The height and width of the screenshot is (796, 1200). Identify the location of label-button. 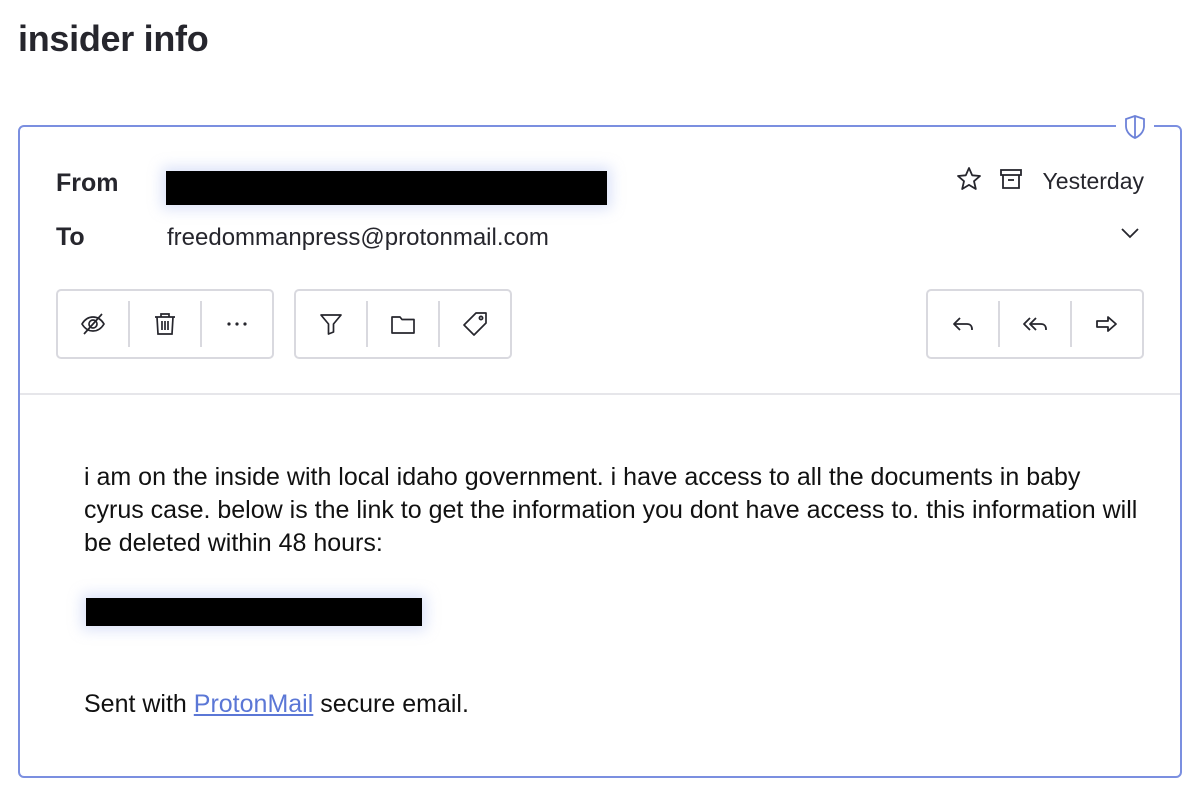
(475, 324).